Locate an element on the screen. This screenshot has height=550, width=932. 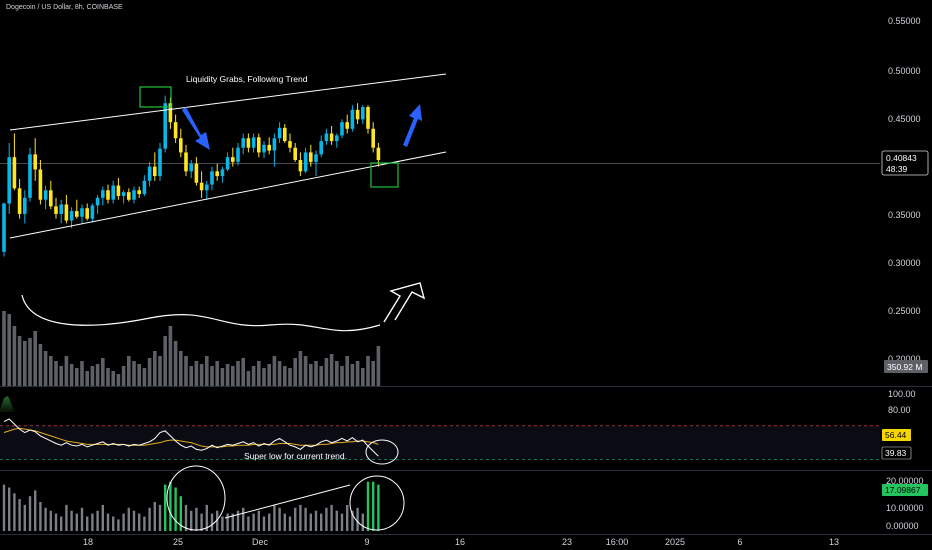
rsi-tick-label: 100.00 is located at coordinates (902, 394).